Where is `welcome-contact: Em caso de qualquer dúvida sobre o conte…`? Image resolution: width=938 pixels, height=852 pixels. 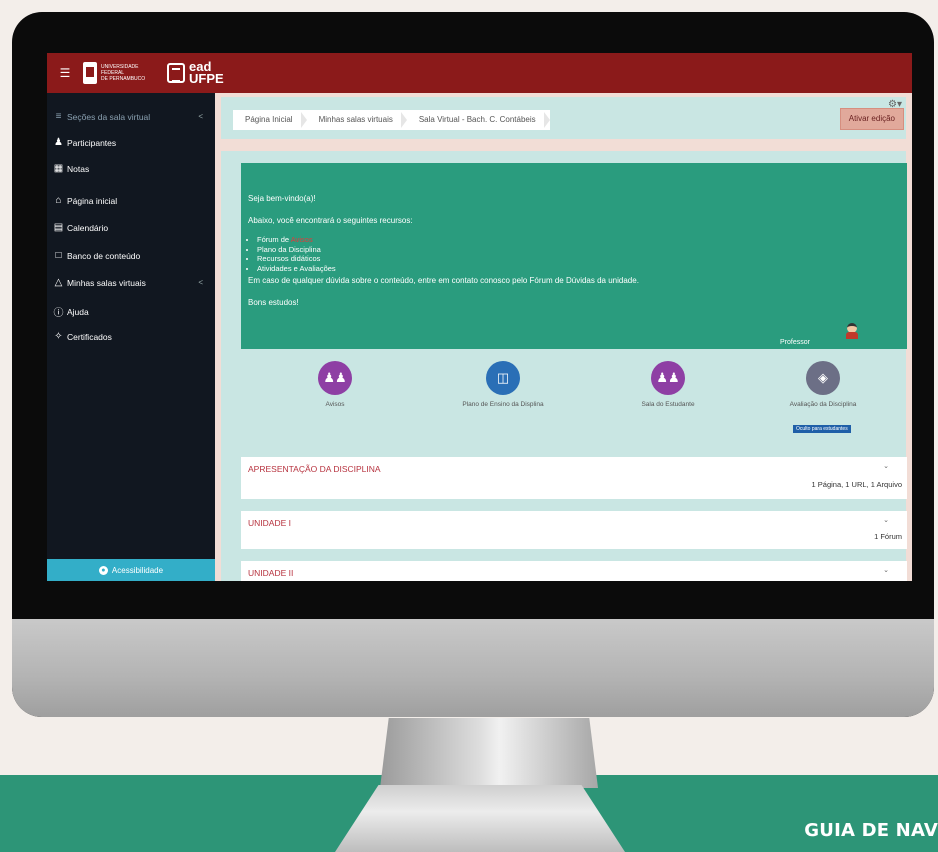
welcome-contact: Em caso de qualquer dúvida sobre o conte… is located at coordinates (443, 280).